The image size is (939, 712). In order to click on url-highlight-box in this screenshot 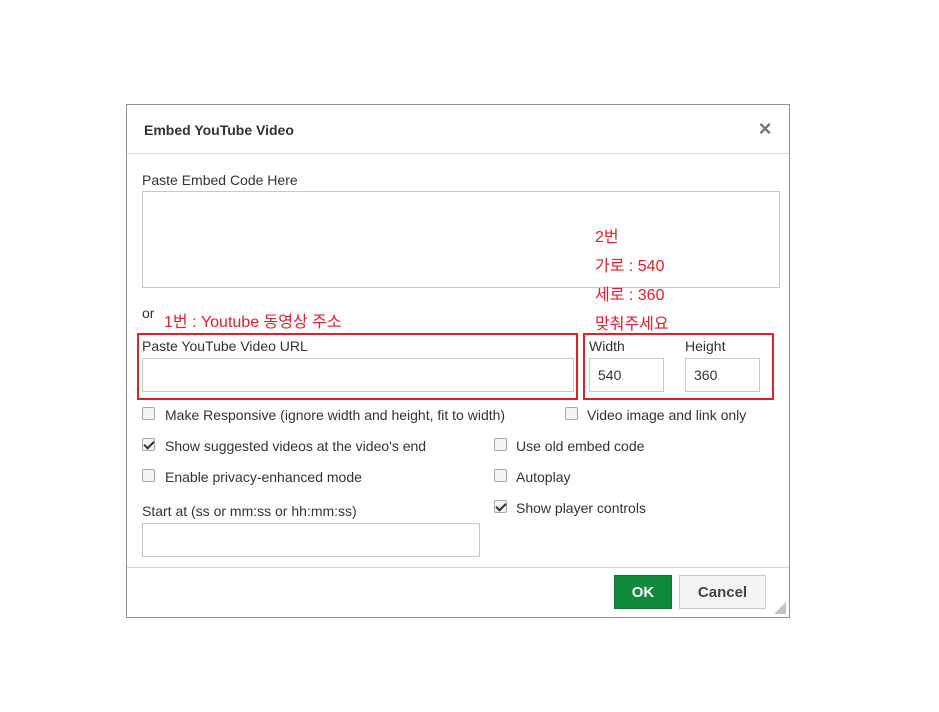, I will do `click(357, 366)`.